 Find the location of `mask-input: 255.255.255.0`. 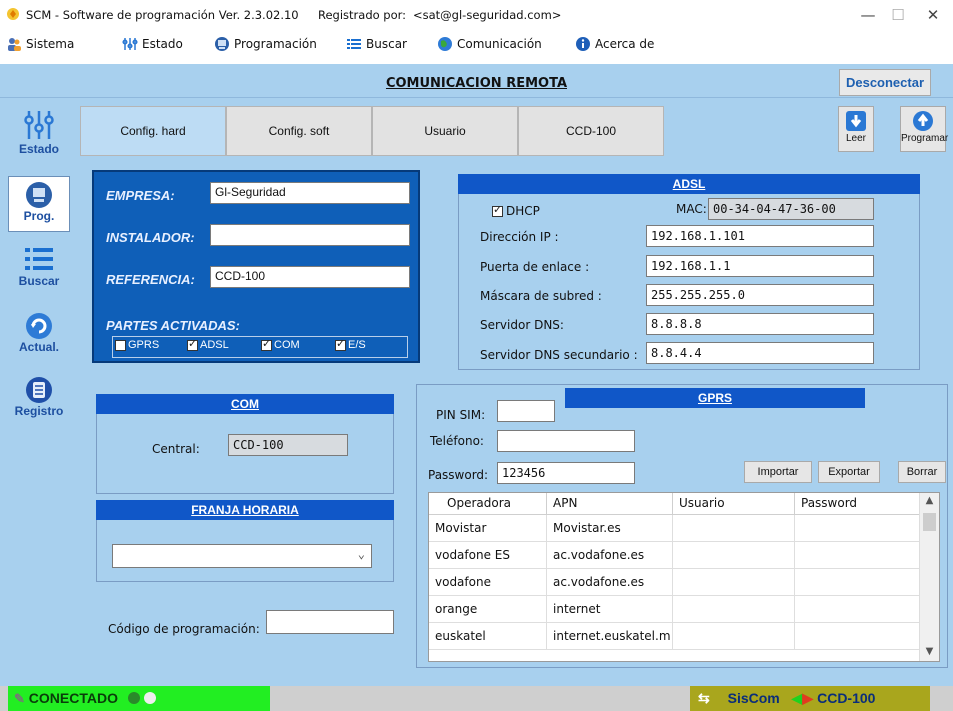

mask-input: 255.255.255.0 is located at coordinates (760, 295).